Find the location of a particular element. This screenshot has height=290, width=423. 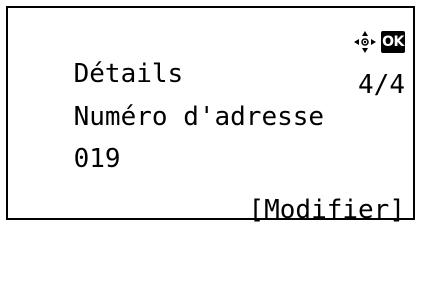

arrow-keys-icon is located at coordinates (365, 42).